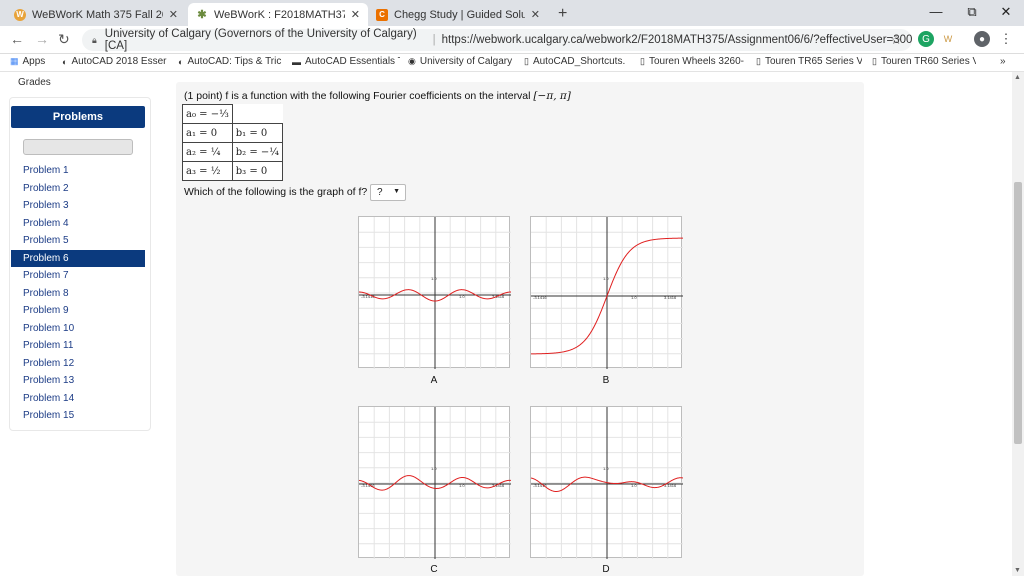 This screenshot has height=576, width=1024. What do you see at coordinates (94, 39) in the screenshot?
I see `lock-icon: 🔒︎` at bounding box center [94, 39].